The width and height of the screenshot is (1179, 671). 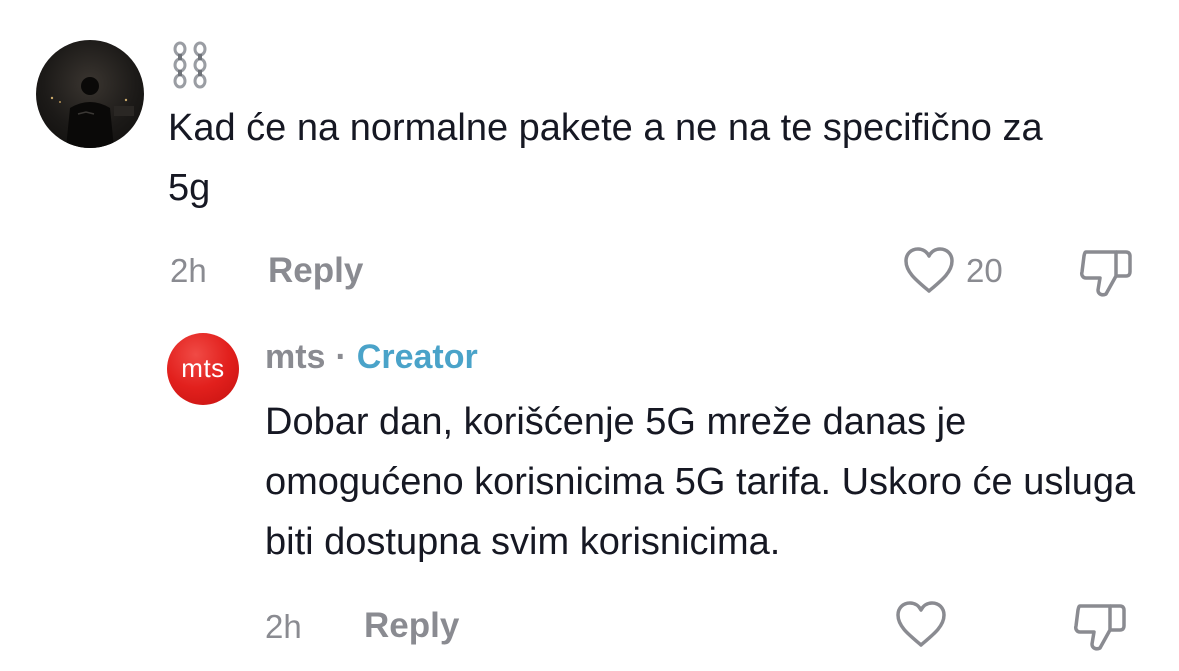 What do you see at coordinates (417, 357) in the screenshot?
I see `creator-badge: Creator` at bounding box center [417, 357].